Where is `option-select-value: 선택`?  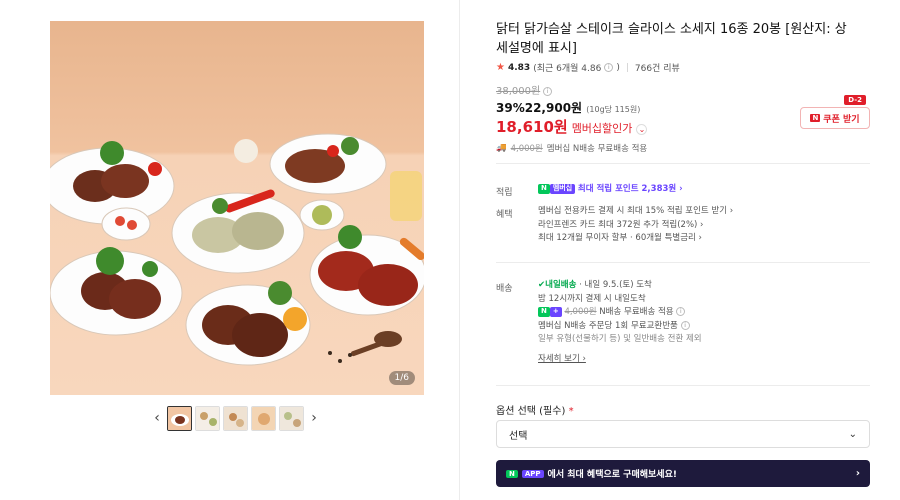
option-select-value: 선택 is located at coordinates (518, 436).